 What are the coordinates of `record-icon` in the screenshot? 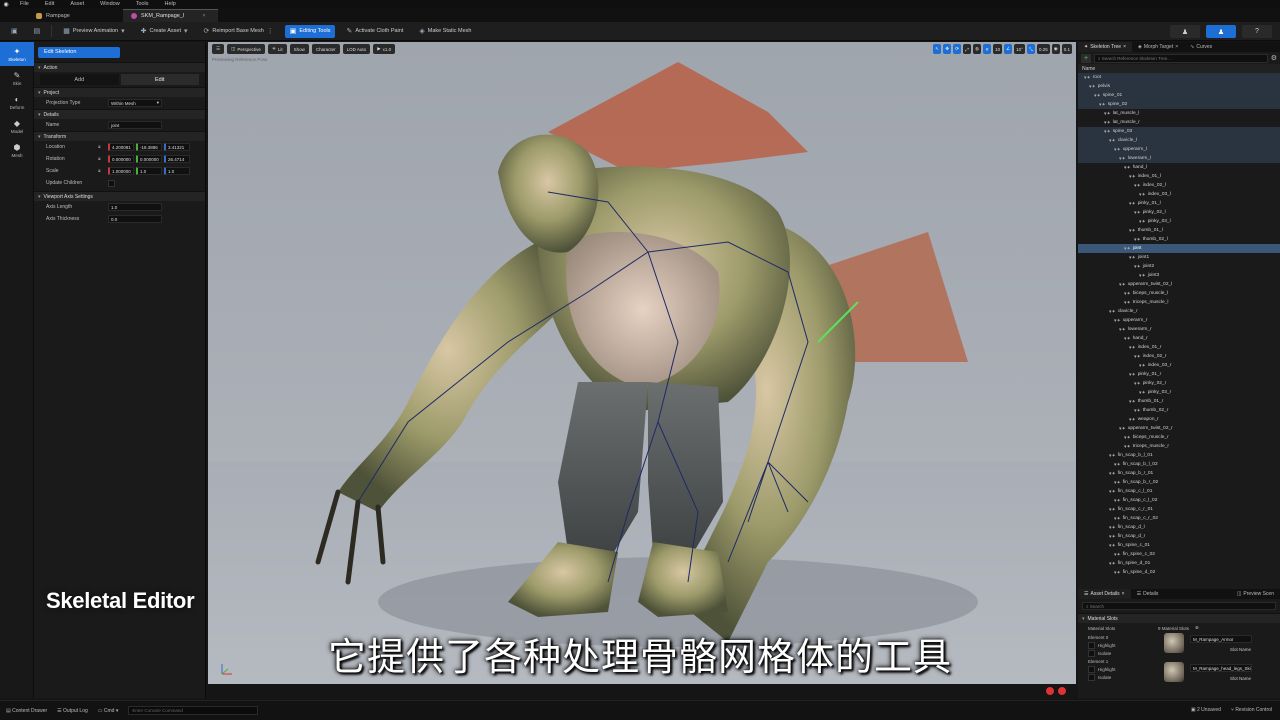 It's located at (1050, 691).